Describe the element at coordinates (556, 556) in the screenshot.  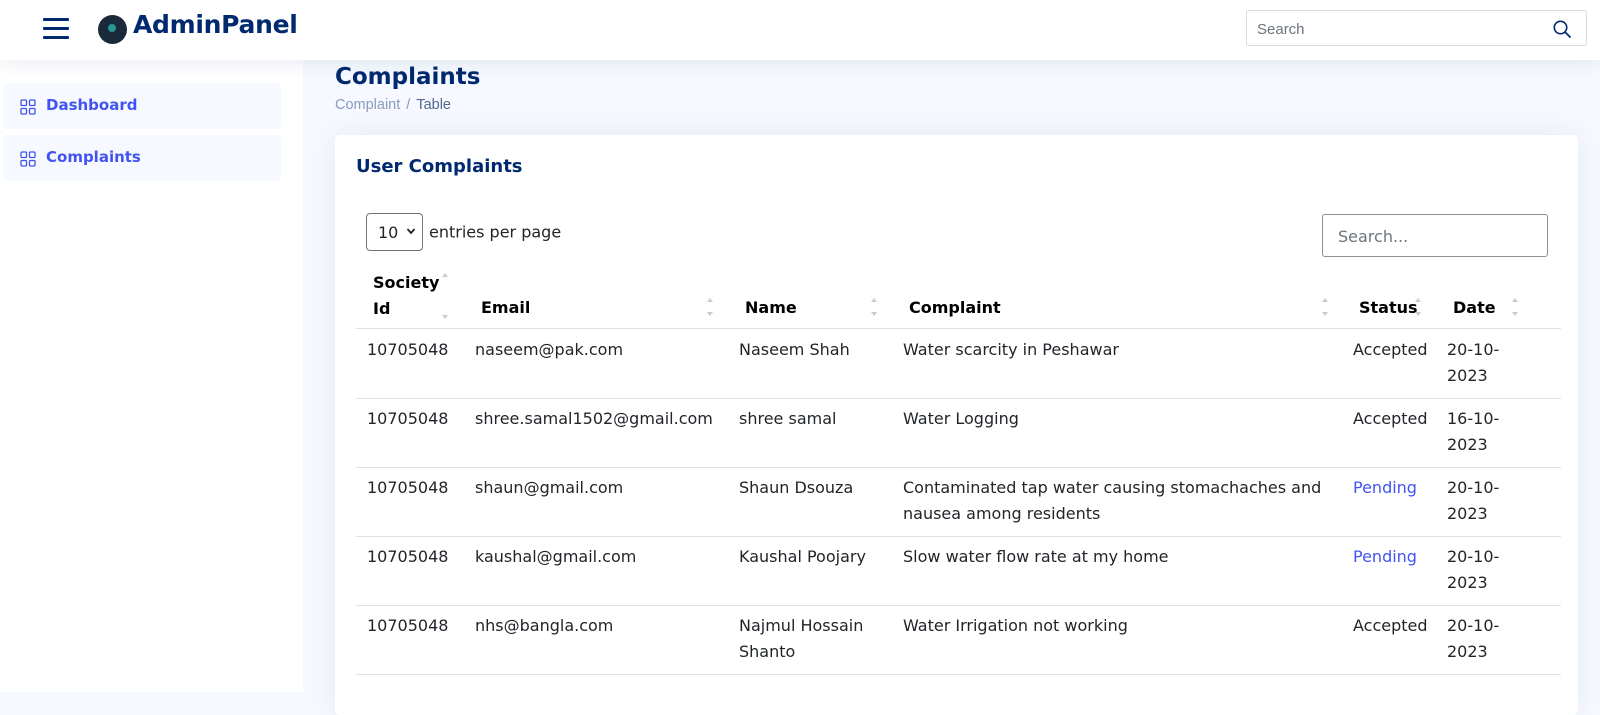
I see `cell-email: kaushal@gmail.com` at that location.